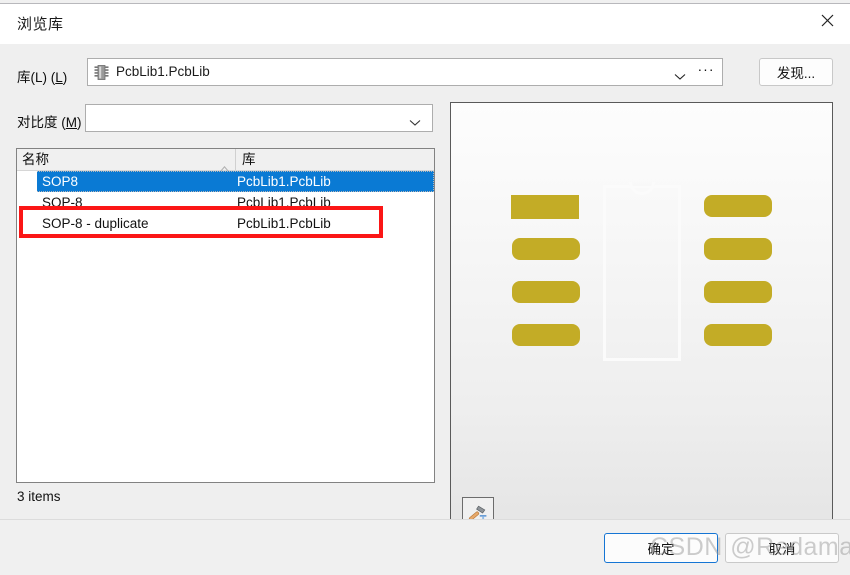  Describe the element at coordinates (335, 159) in the screenshot. I see `column-header-library: 库` at that location.